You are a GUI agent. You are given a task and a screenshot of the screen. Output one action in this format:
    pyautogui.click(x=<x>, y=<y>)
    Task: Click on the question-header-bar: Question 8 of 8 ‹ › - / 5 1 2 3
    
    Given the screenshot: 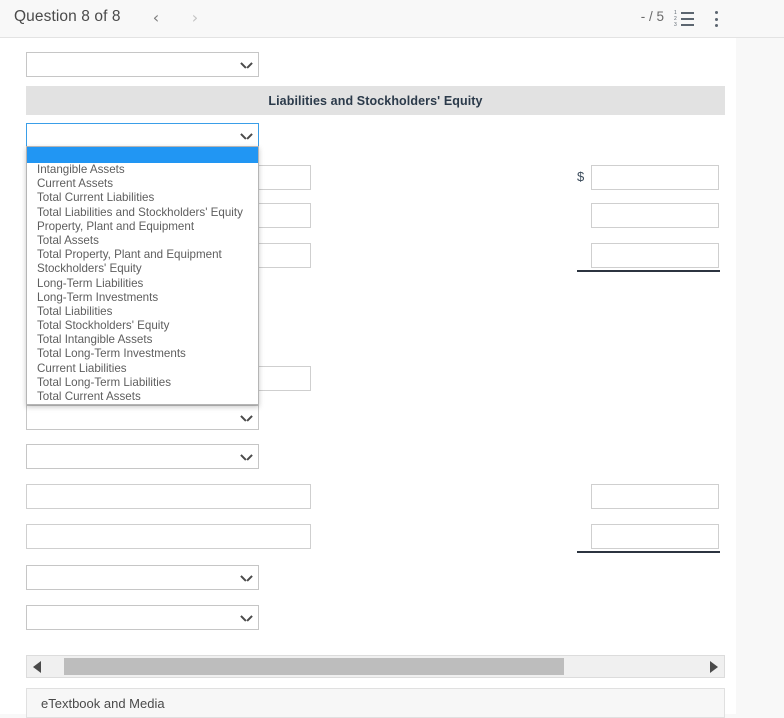 What is the action you would take?
    pyautogui.click(x=392, y=19)
    